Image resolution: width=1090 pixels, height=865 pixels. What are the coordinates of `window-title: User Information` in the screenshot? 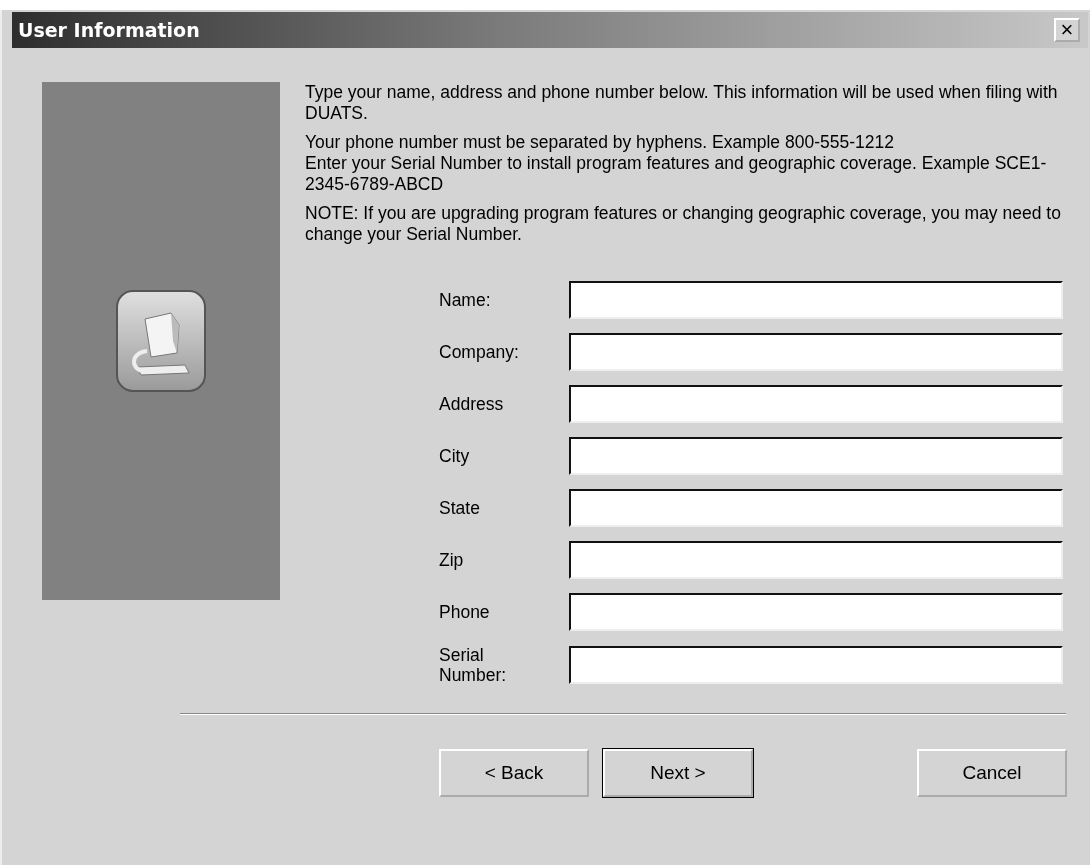 It's located at (109, 30).